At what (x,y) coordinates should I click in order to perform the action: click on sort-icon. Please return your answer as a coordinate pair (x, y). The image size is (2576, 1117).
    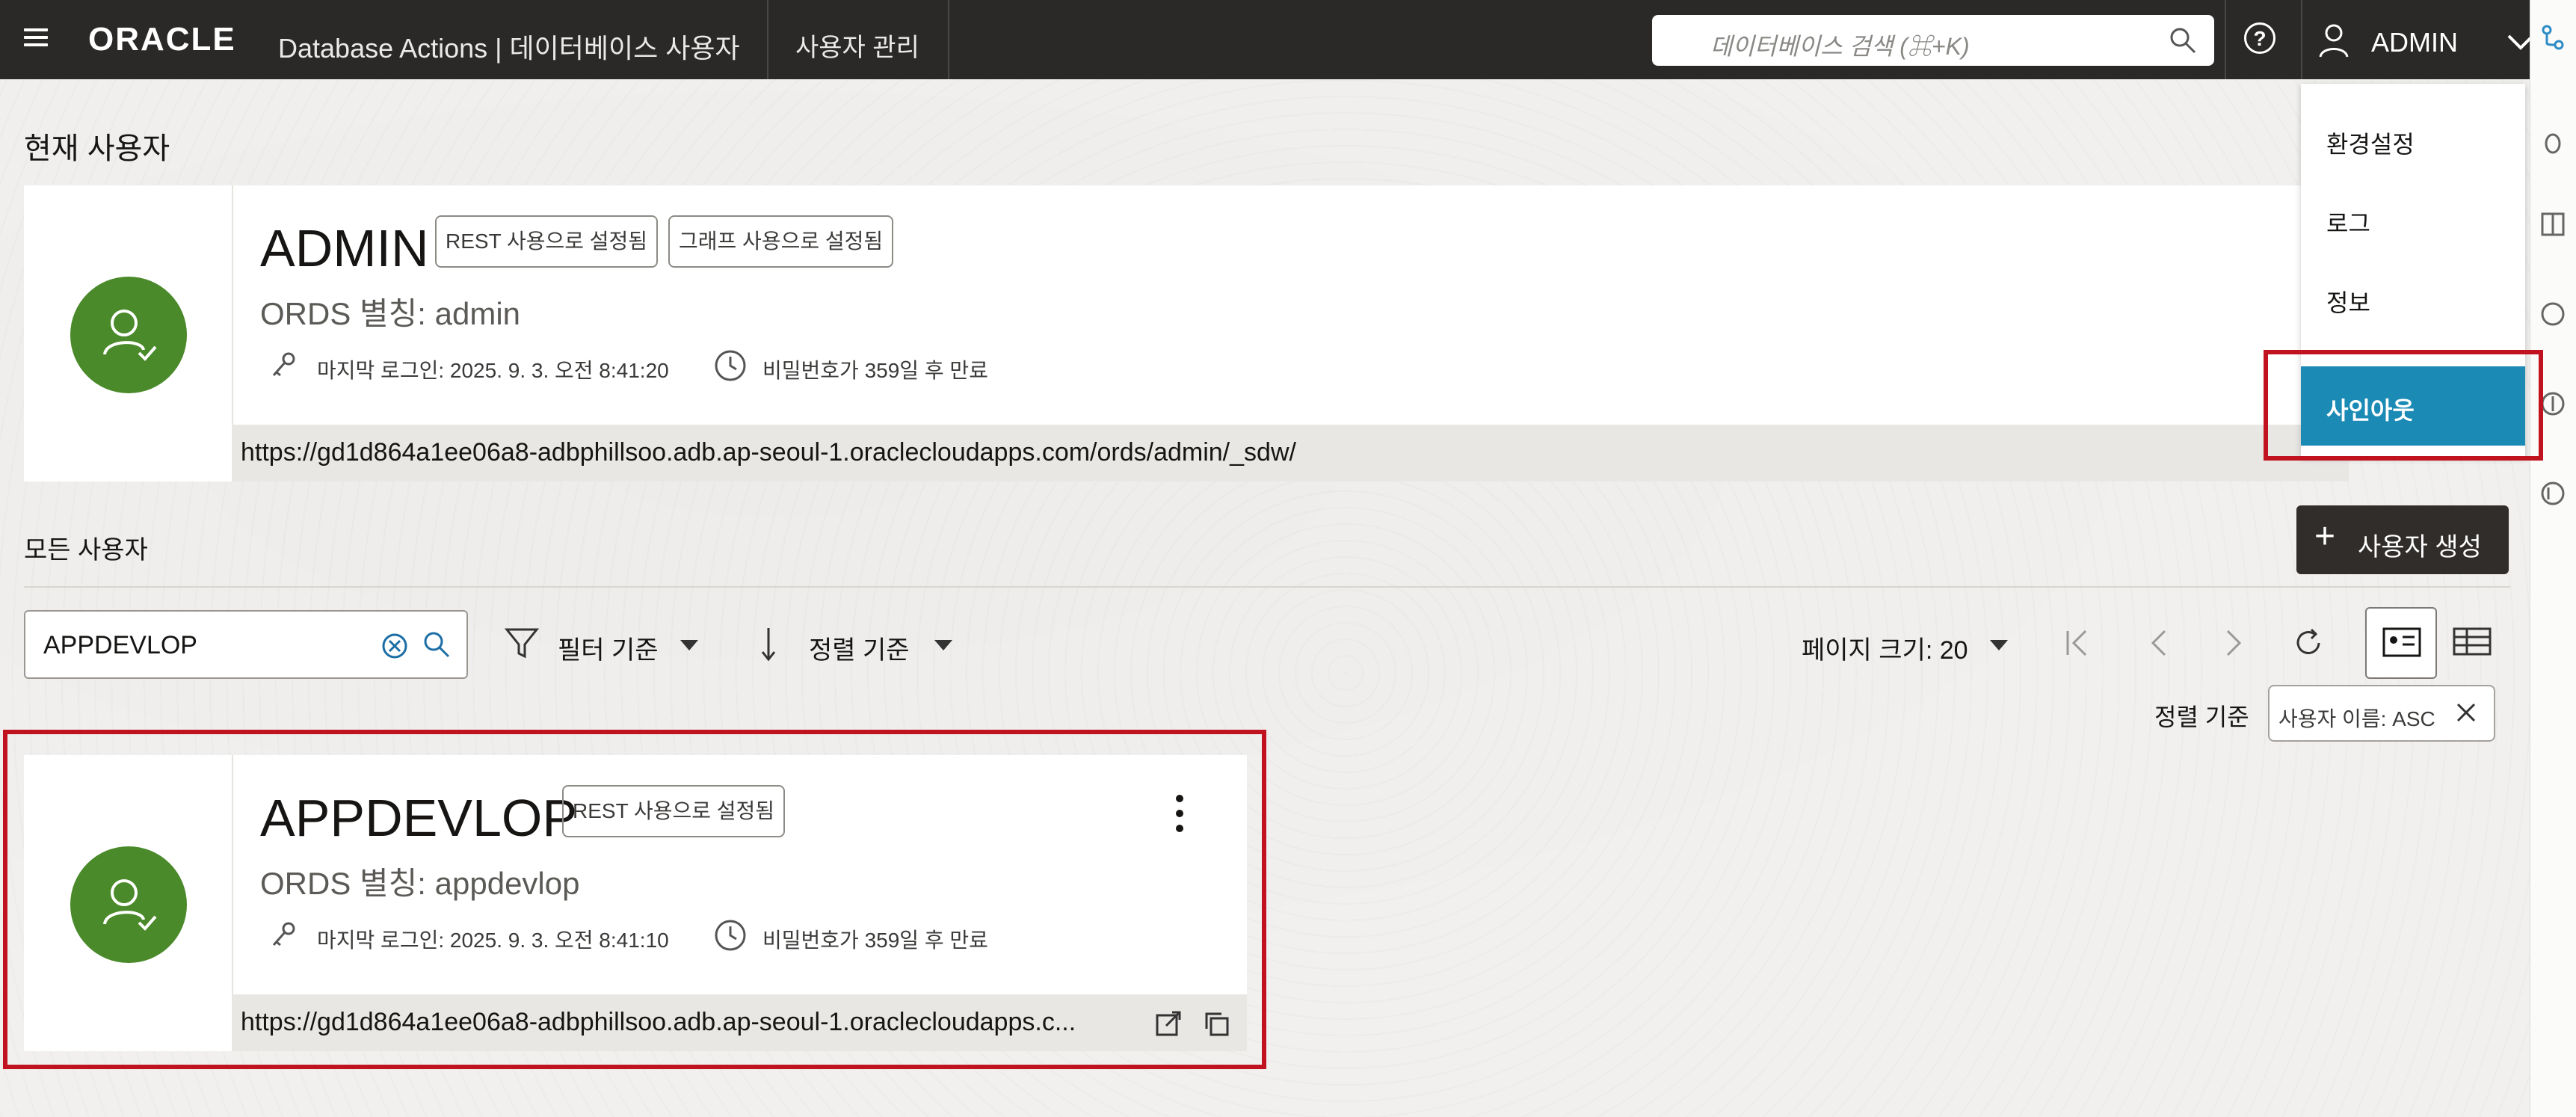
    Looking at the image, I should click on (778, 643).